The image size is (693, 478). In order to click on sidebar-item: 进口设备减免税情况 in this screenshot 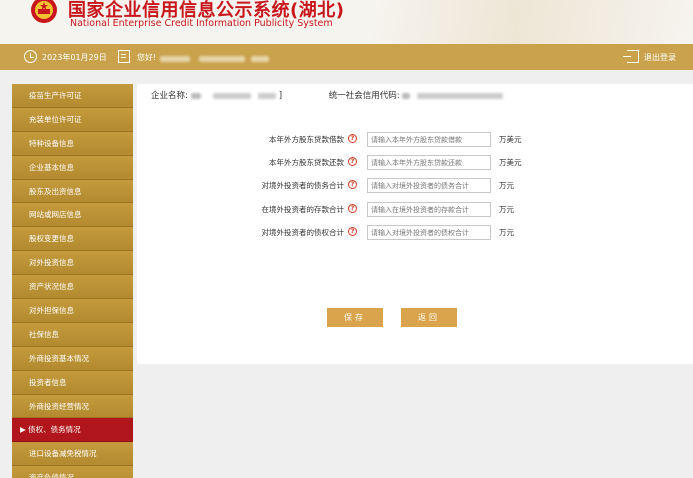, I will do `click(72, 454)`.